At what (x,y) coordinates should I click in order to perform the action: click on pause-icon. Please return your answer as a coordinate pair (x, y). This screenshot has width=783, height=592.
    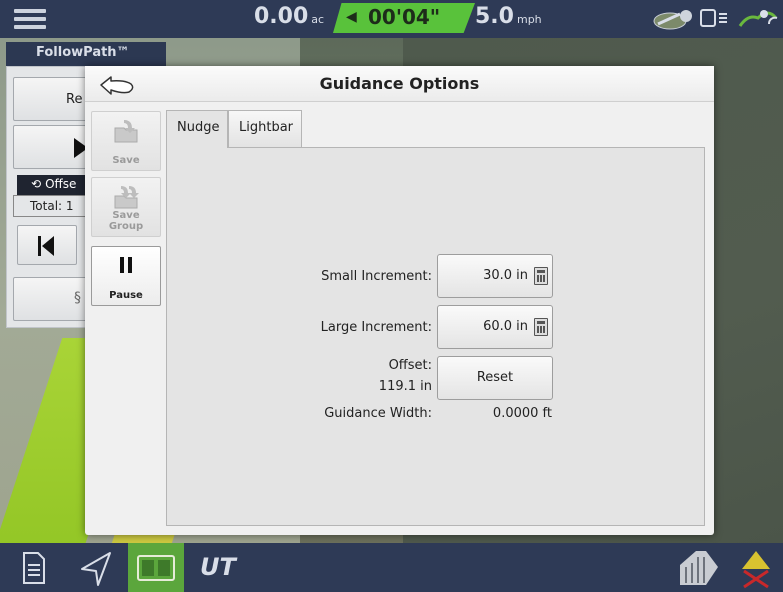
    Looking at the image, I should click on (126, 265).